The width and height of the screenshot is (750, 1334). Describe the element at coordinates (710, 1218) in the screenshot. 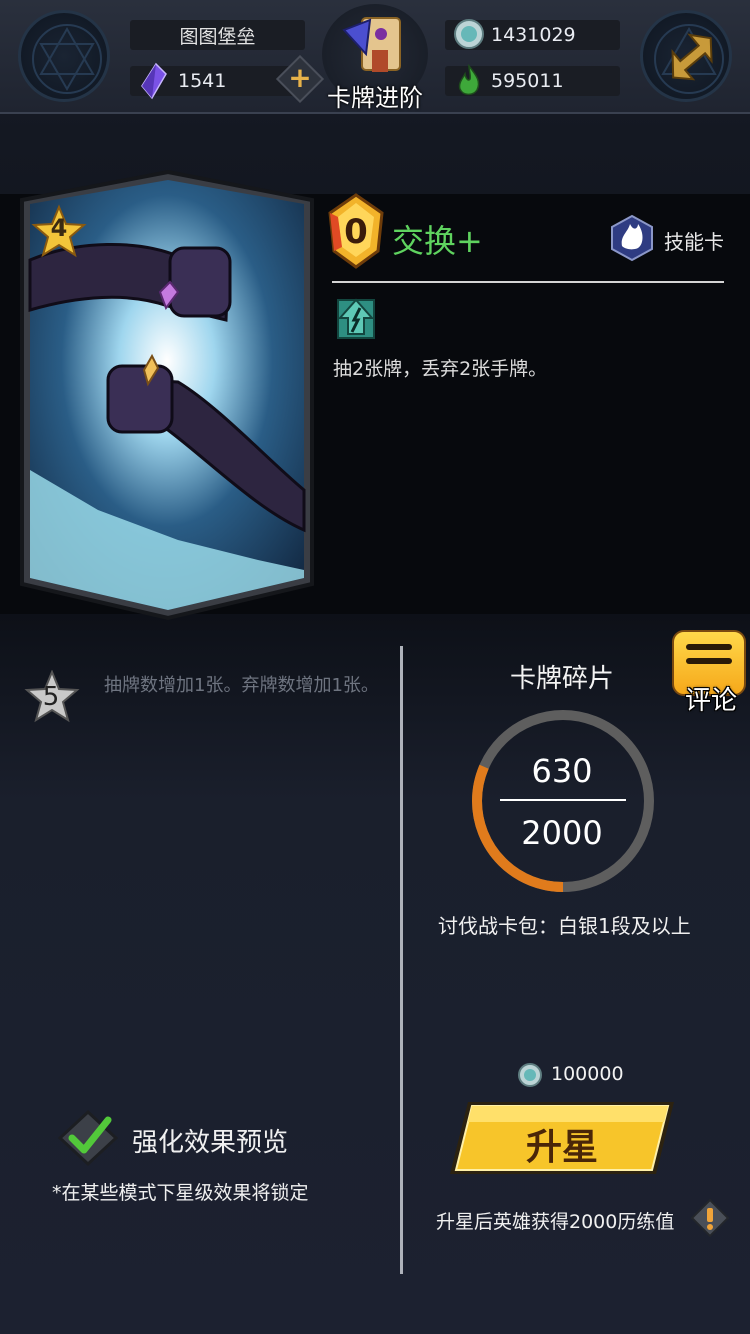

I see `info-warning-icon` at that location.